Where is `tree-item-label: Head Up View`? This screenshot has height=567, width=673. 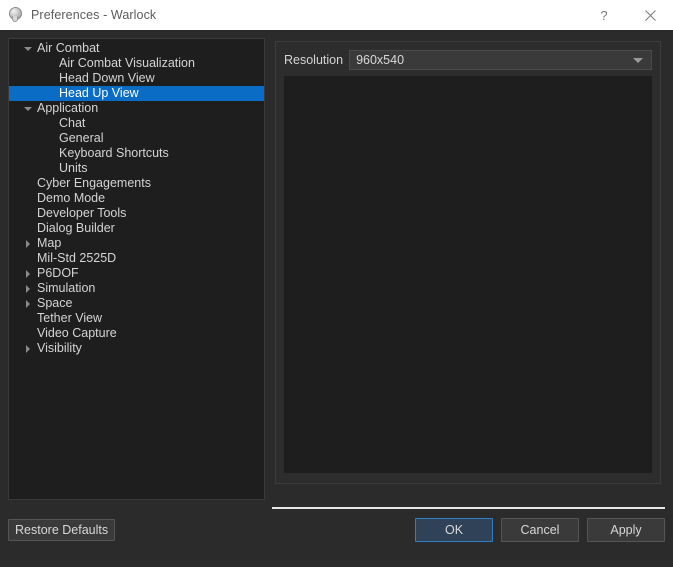 tree-item-label: Head Up View is located at coordinates (99, 93).